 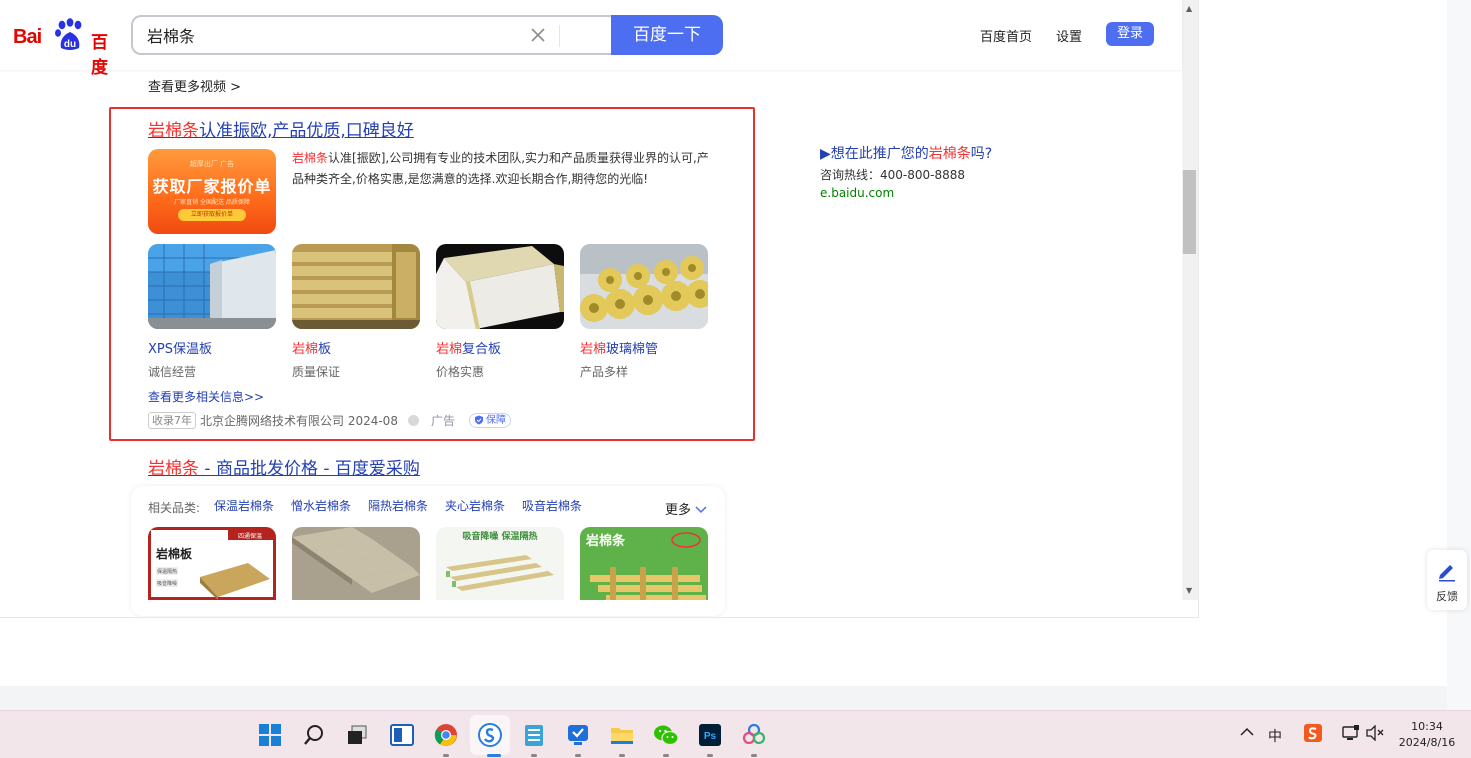 What do you see at coordinates (644, 563) in the screenshot?
I see `aicaigou-product-image: 岩棉条` at bounding box center [644, 563].